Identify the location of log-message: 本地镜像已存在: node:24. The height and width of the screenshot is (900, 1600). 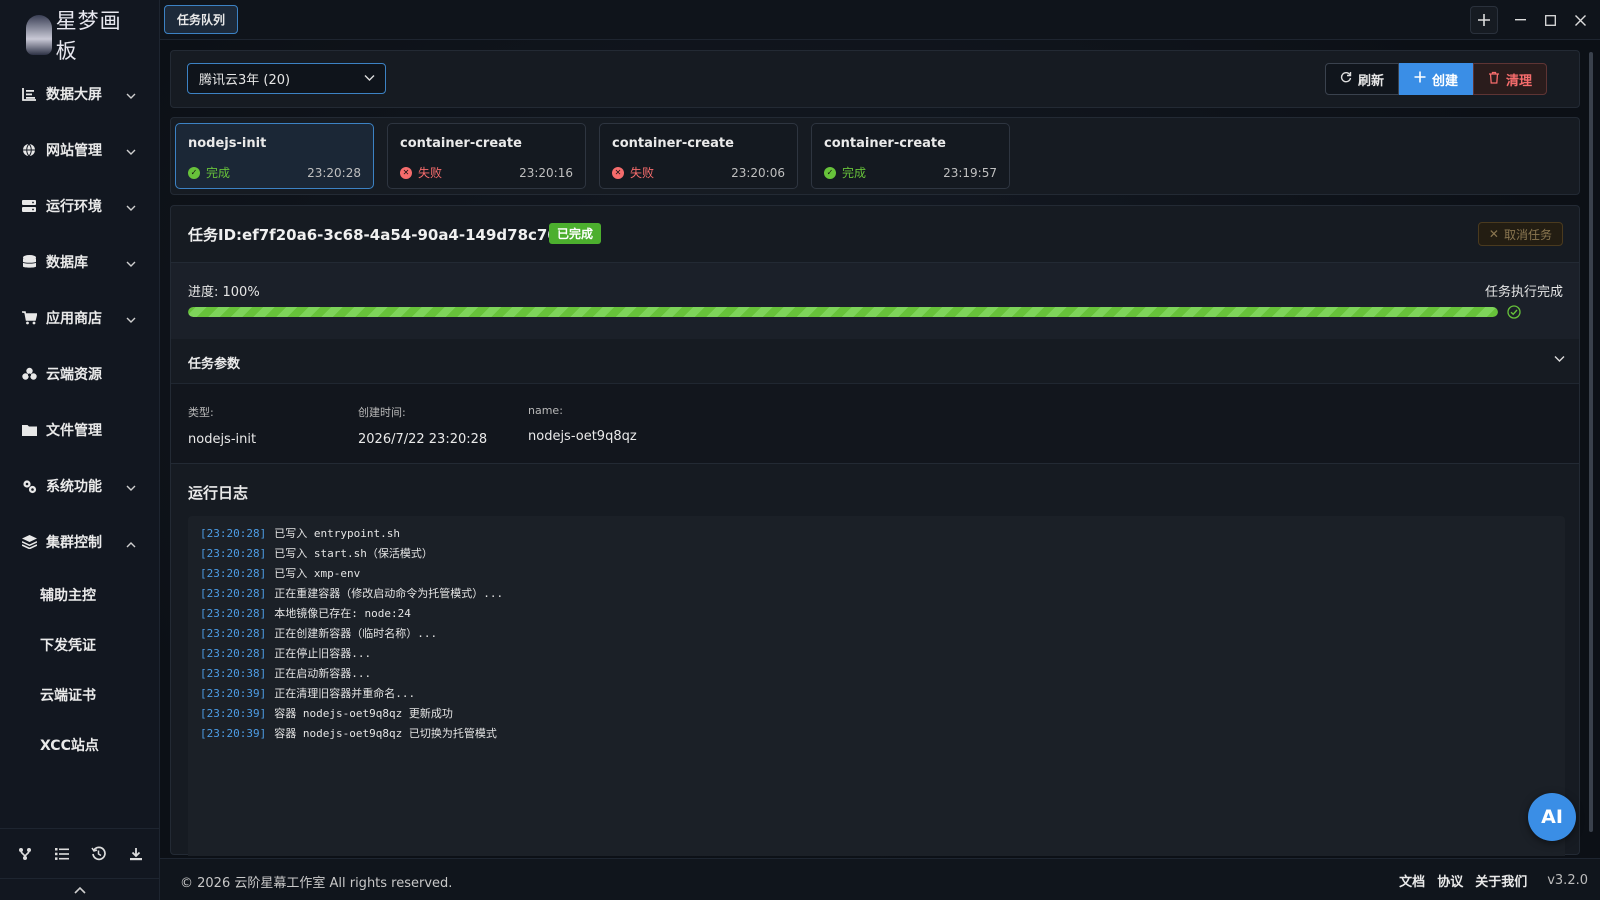
(342, 613).